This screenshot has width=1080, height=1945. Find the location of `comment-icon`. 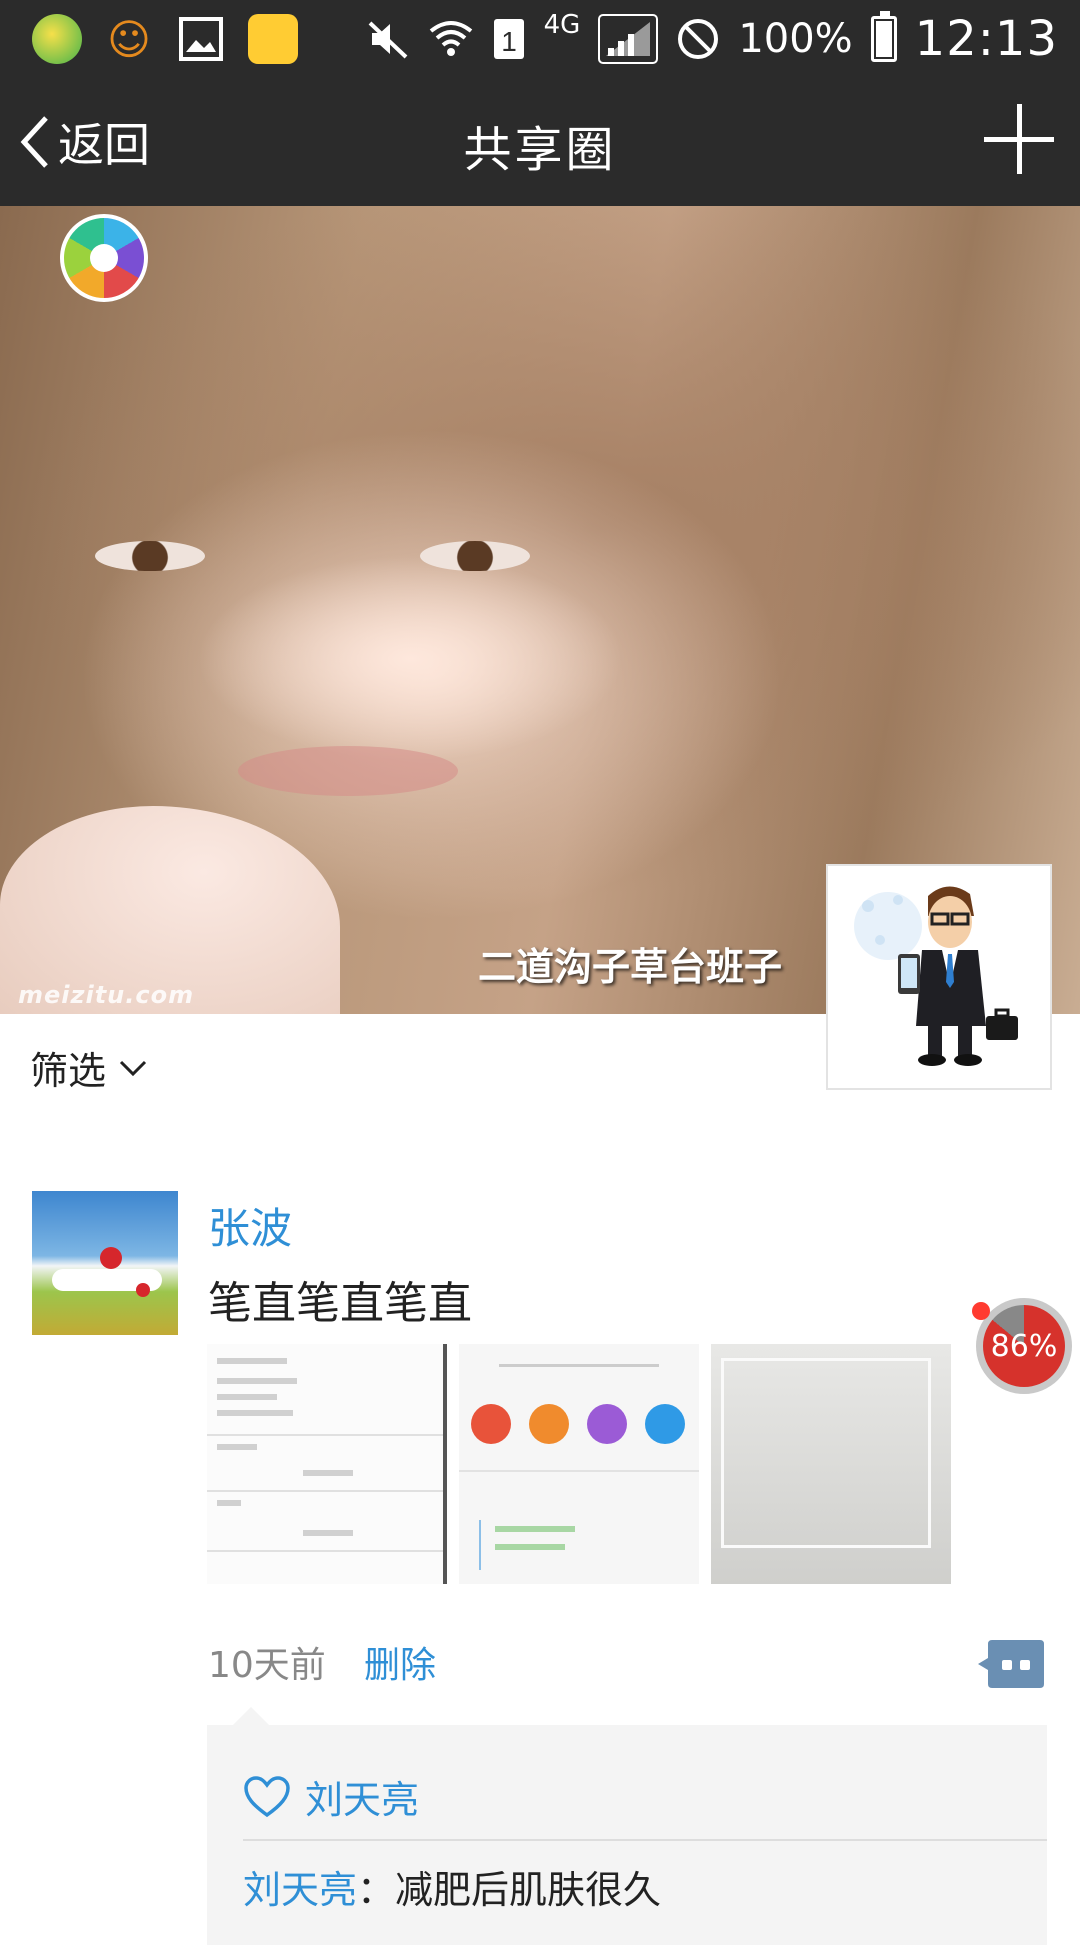

comment-icon is located at coordinates (1011, 1664).